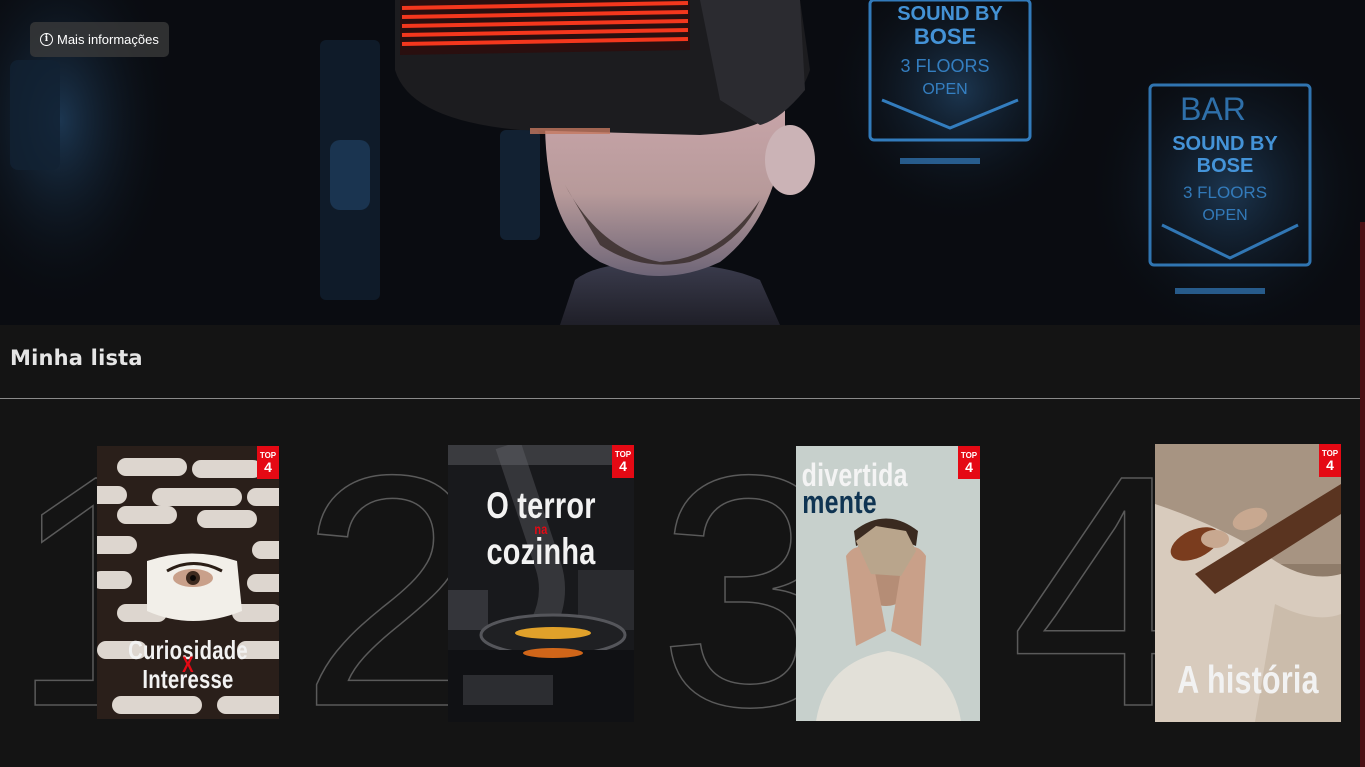 Image resolution: width=1365 pixels, height=767 pixels. Describe the element at coordinates (541, 551) in the screenshot. I see `card-title-line2: cozinha` at that location.